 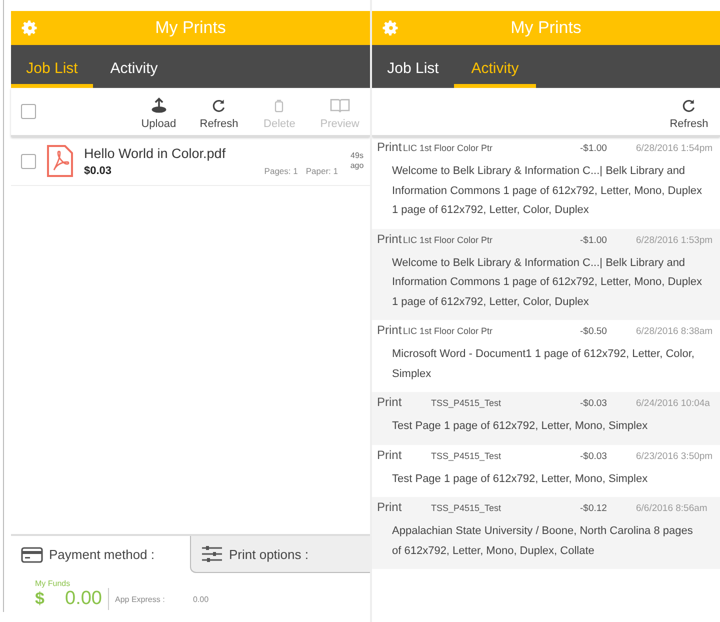 I want to click on book-icon, so click(x=339, y=106).